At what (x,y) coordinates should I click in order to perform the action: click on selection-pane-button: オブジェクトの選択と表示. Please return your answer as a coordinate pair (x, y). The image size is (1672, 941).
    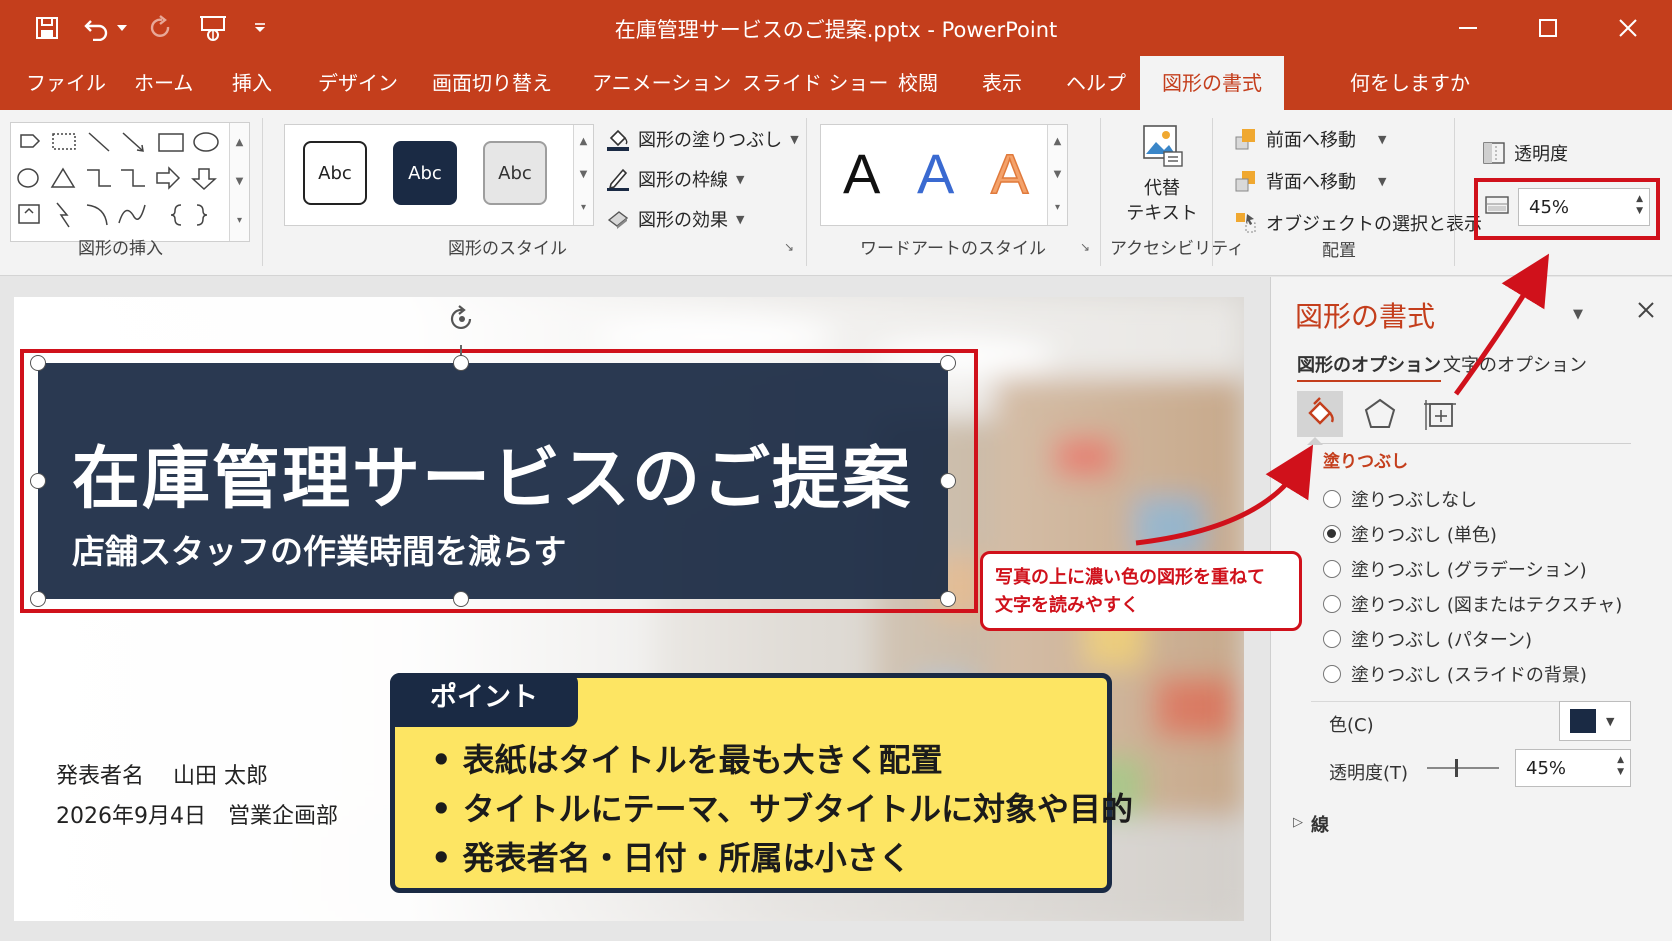
    Looking at the image, I should click on (1357, 223).